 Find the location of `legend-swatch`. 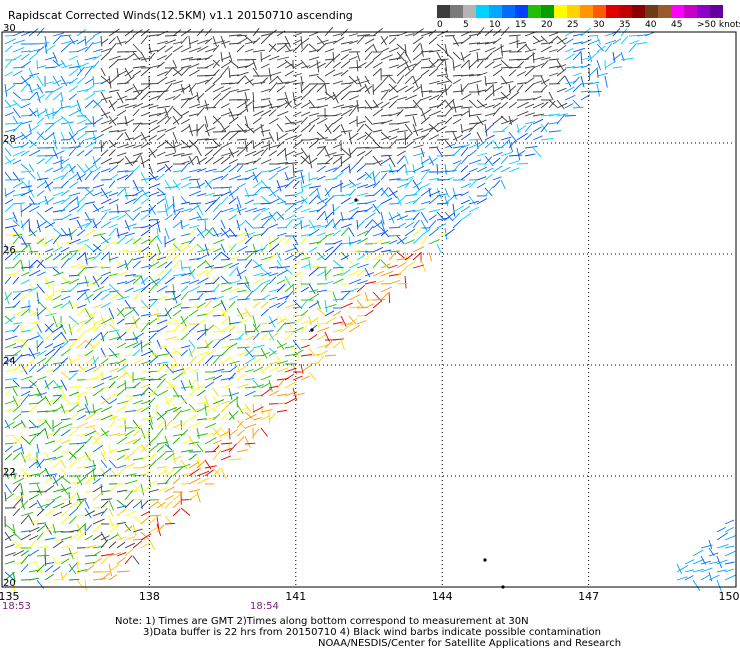

legend-swatch is located at coordinates (495, 11).